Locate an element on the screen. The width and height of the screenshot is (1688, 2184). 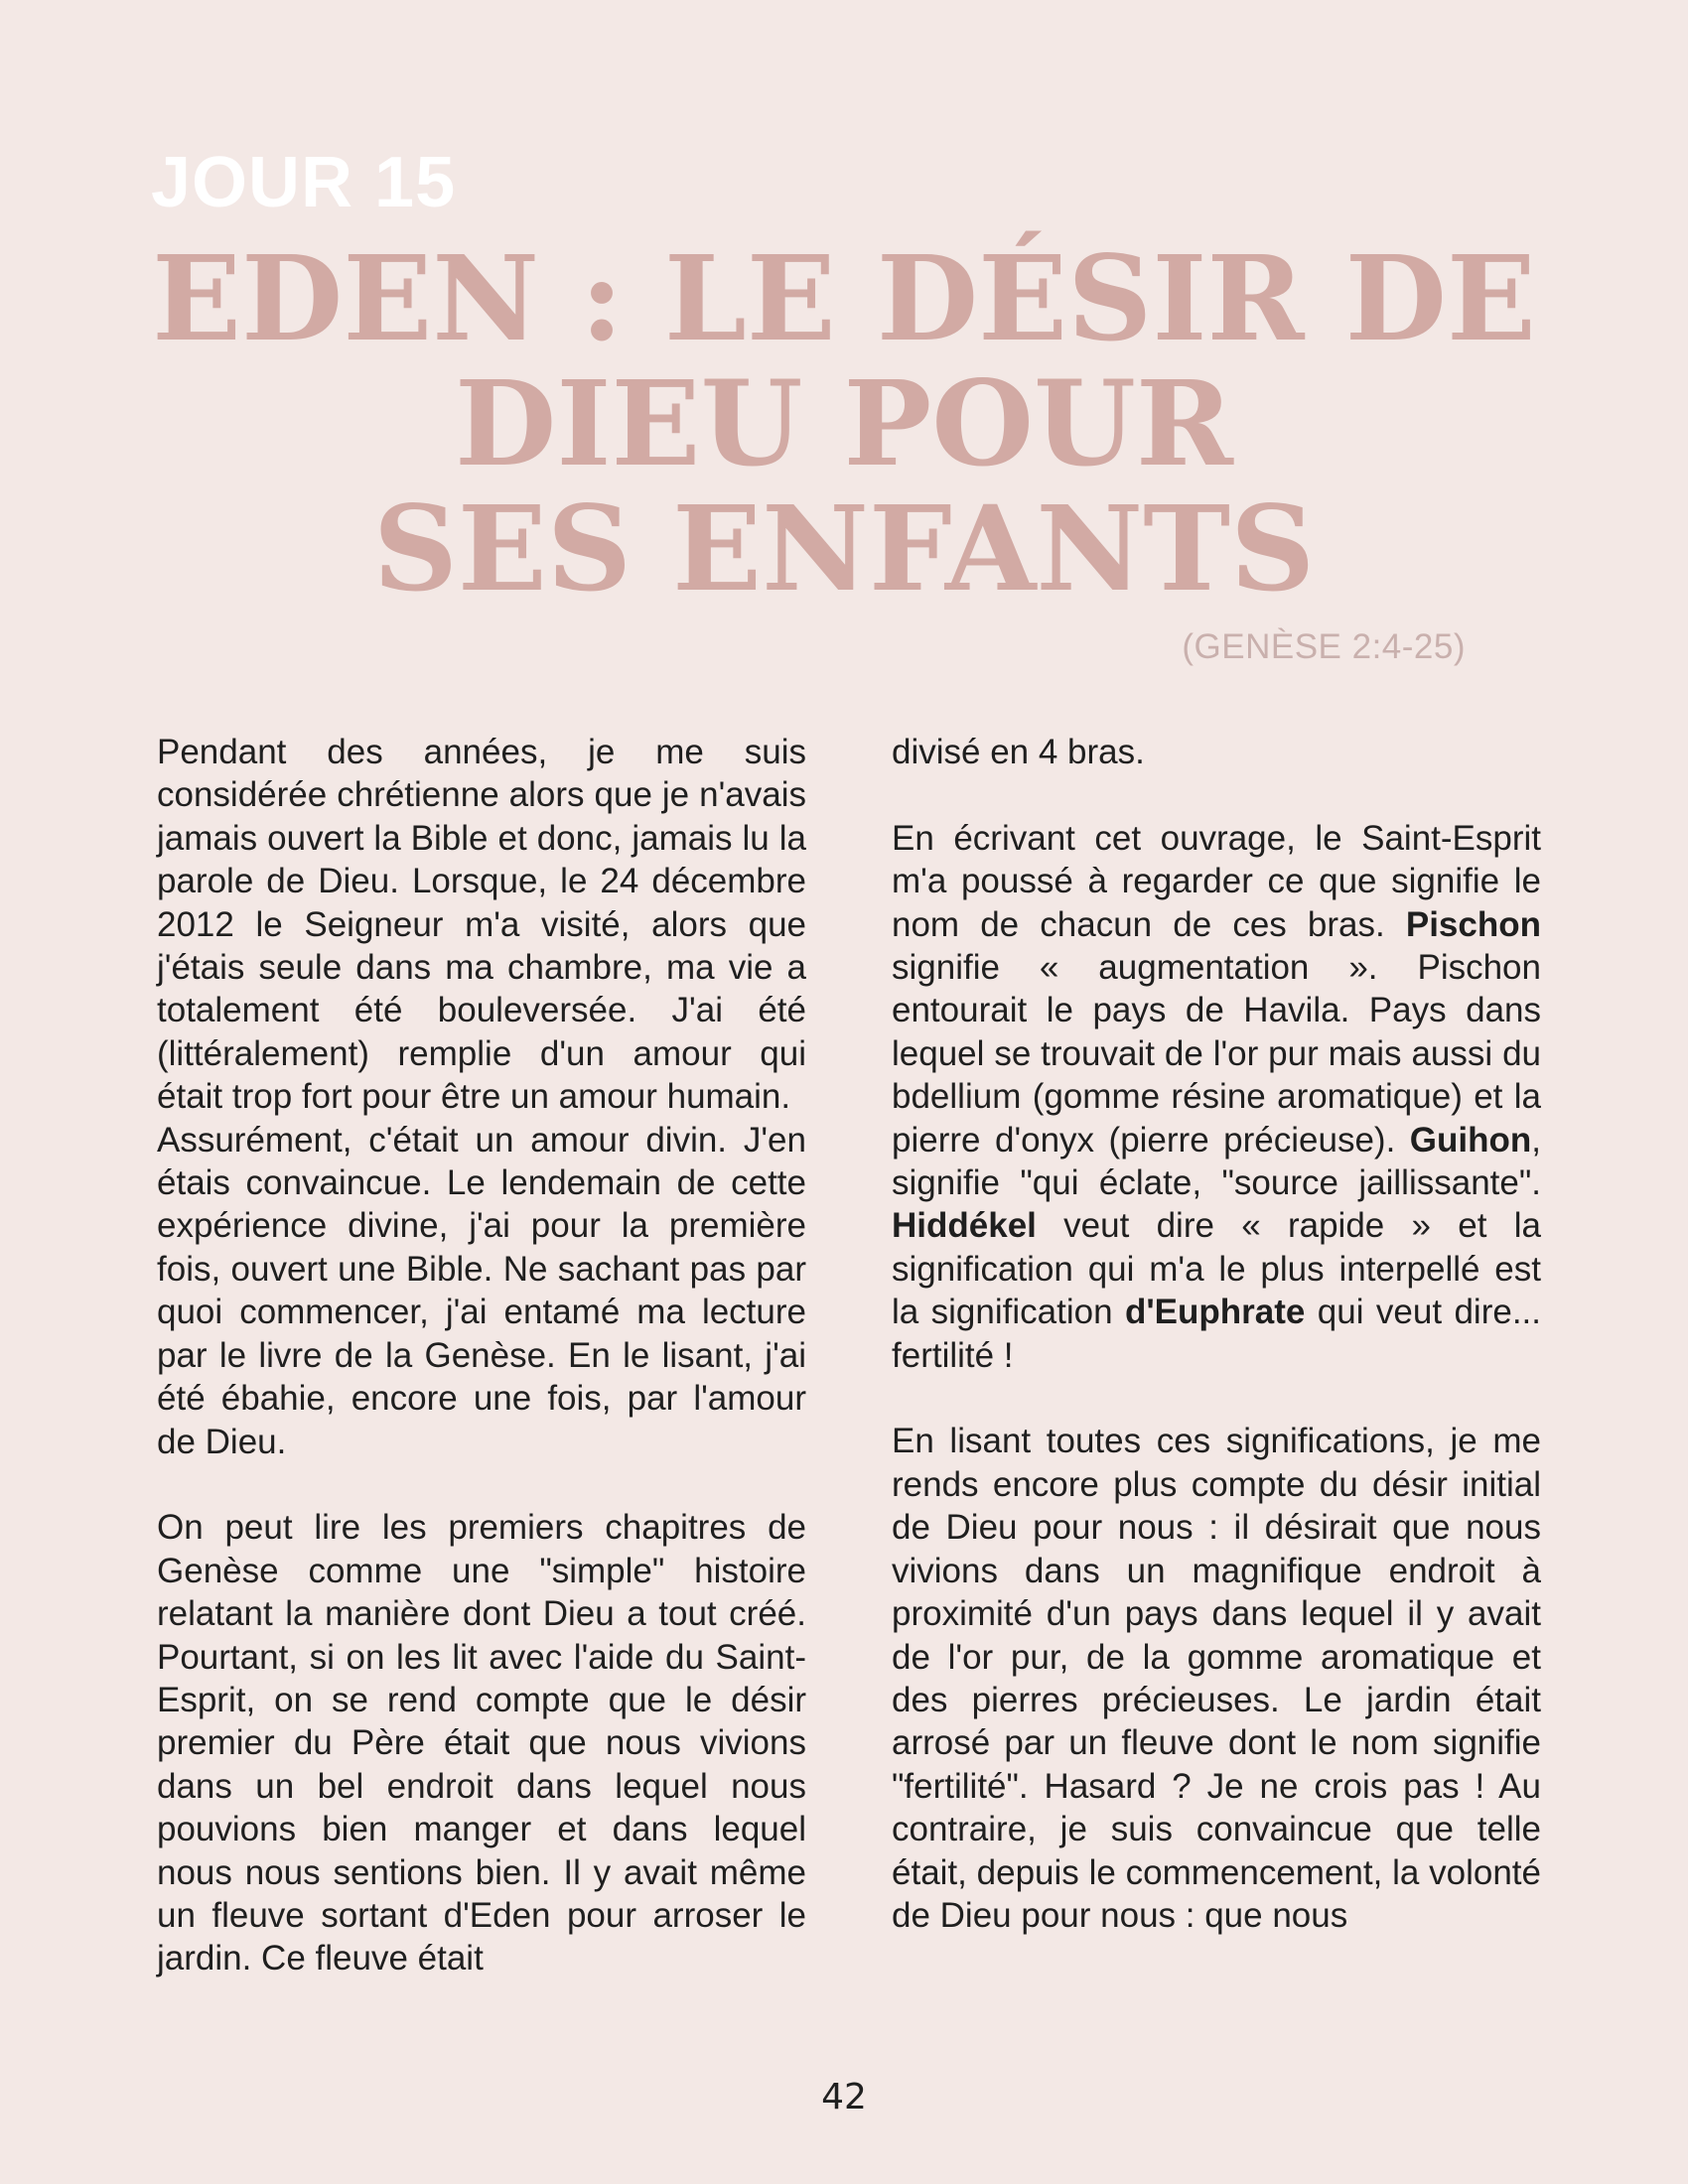
page-number: 42 is located at coordinates (844, 2097).